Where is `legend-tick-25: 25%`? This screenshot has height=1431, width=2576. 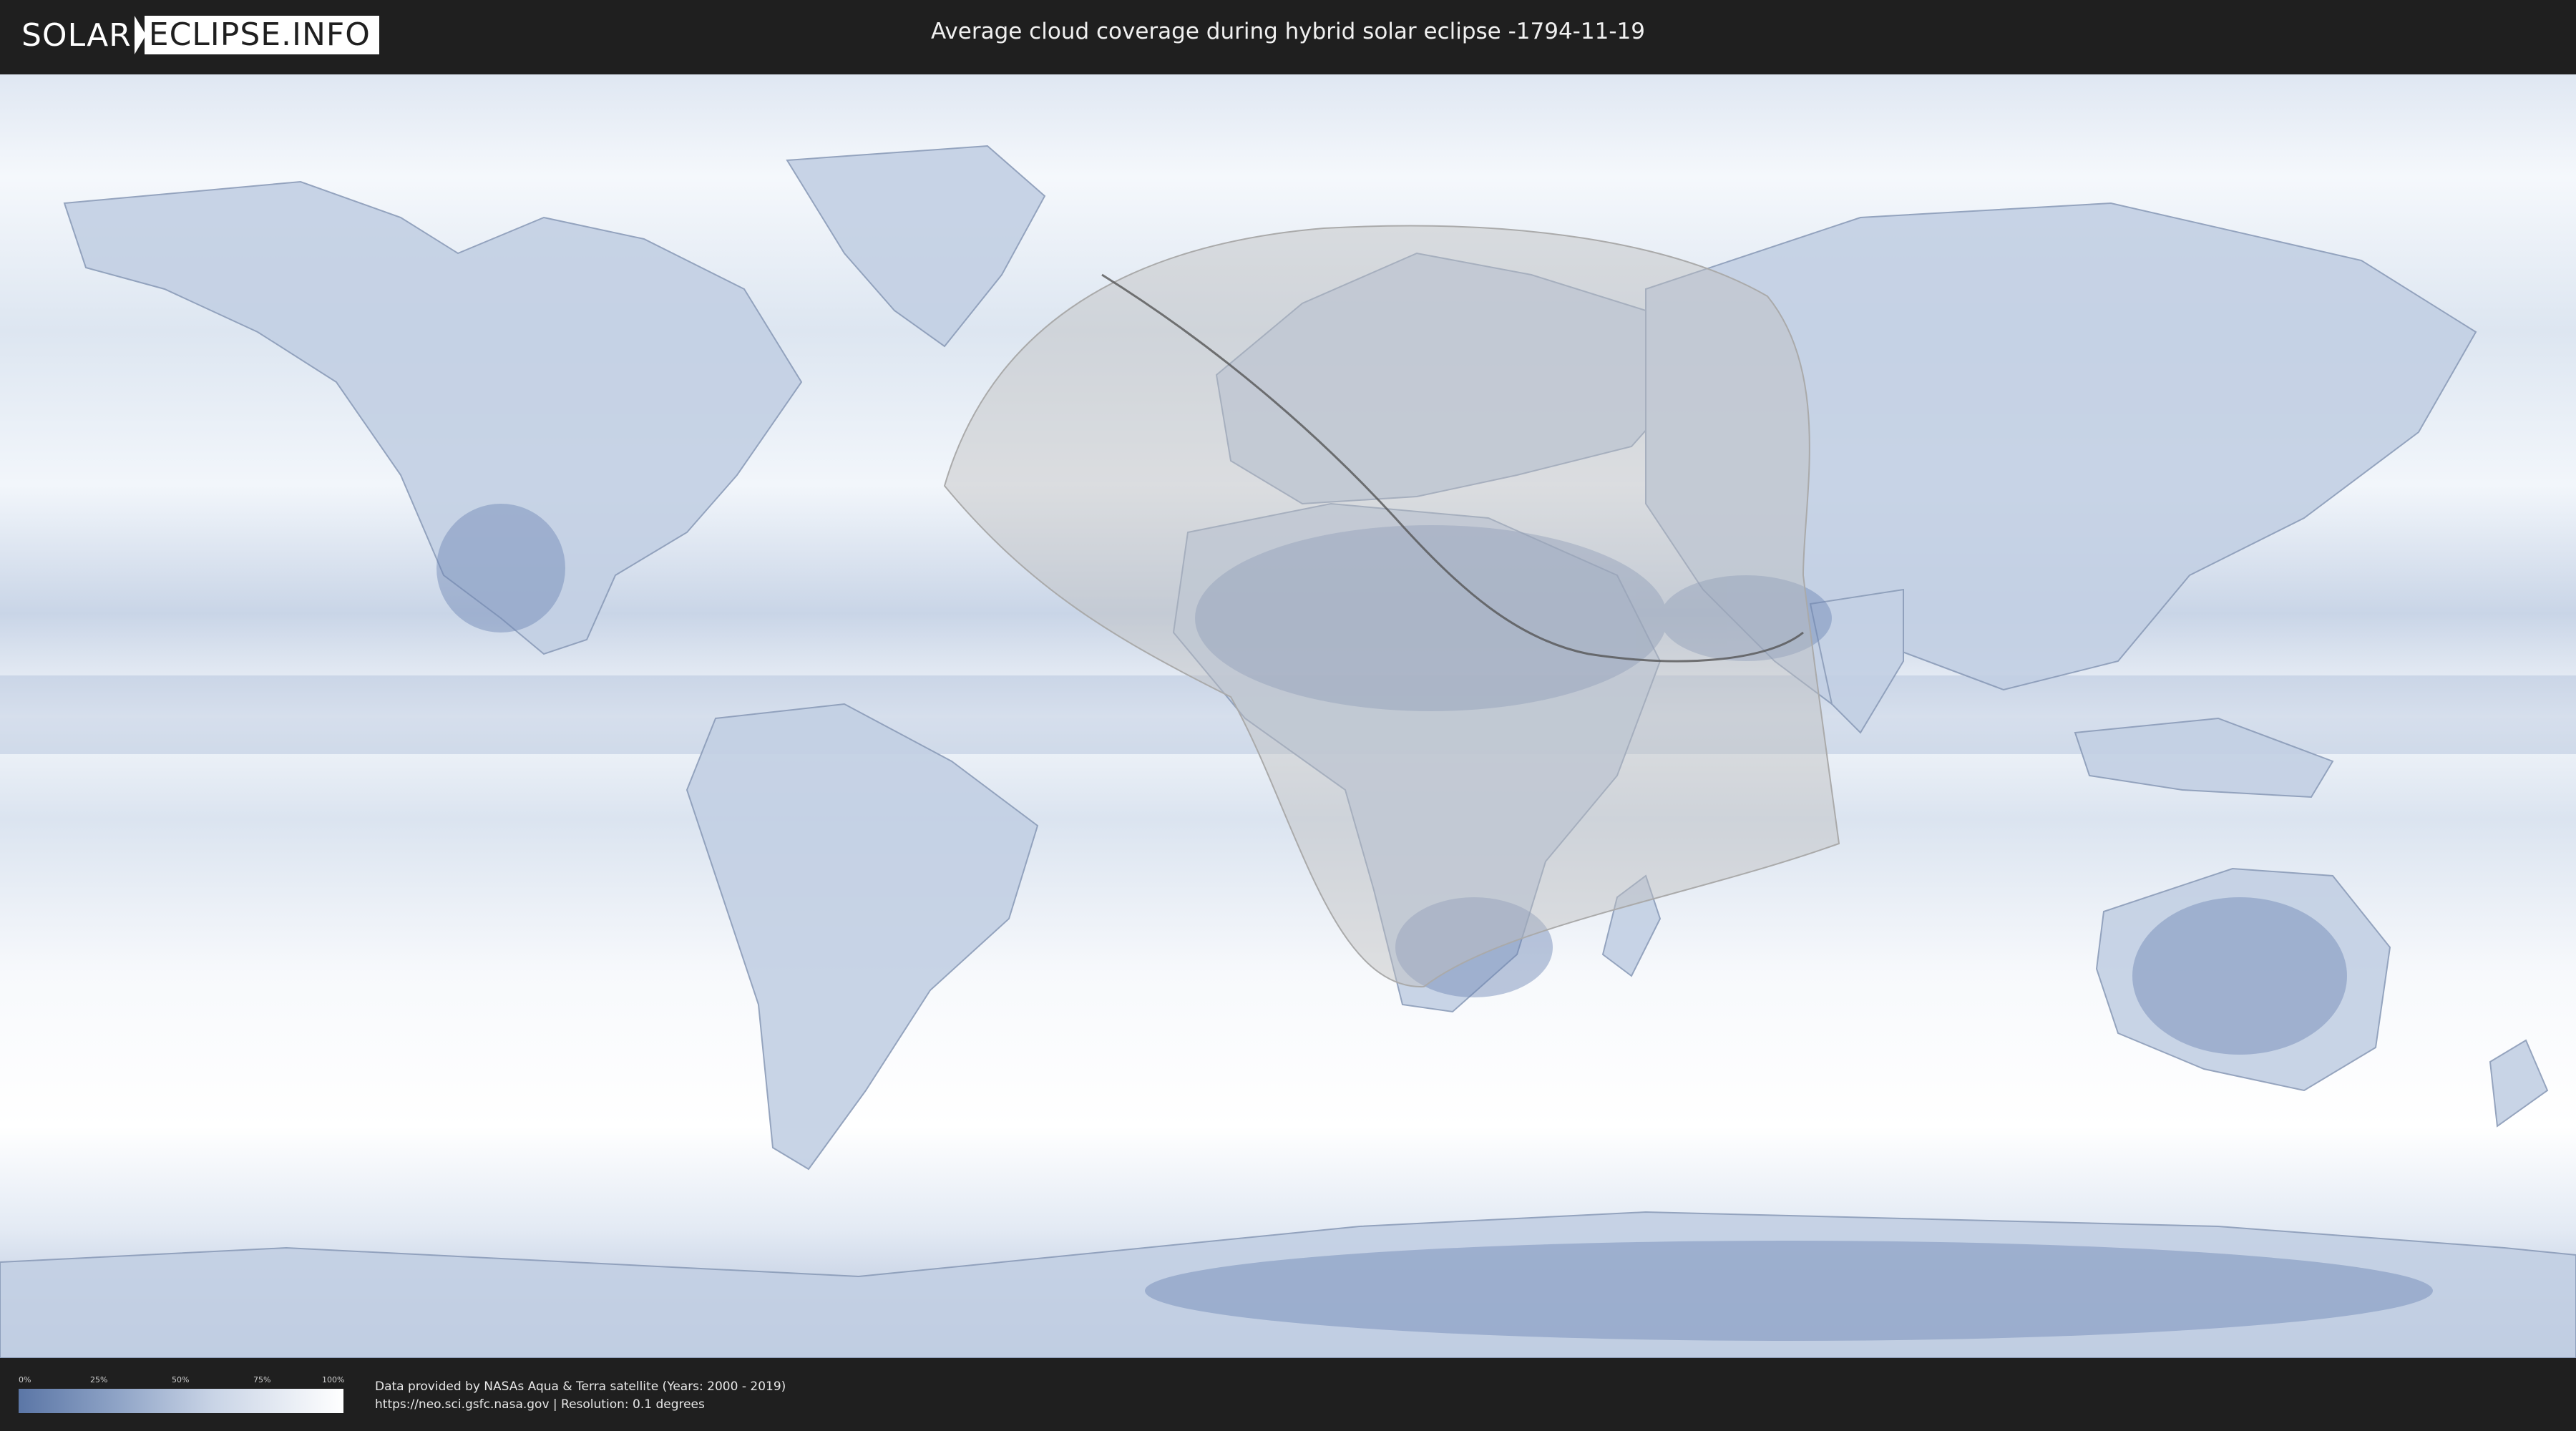 legend-tick-25: 25% is located at coordinates (99, 1379).